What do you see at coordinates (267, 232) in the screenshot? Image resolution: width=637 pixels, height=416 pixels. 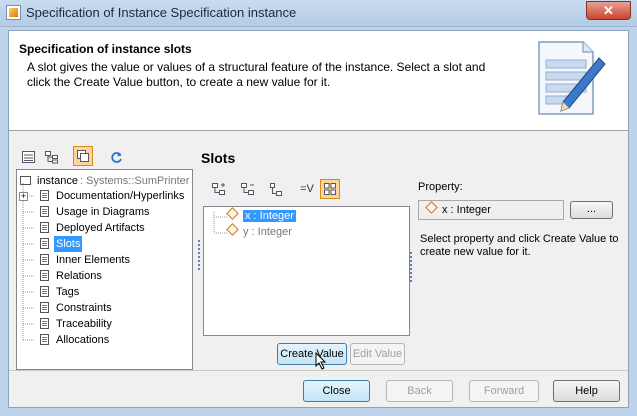 I see `slot-label: y : Integer` at bounding box center [267, 232].